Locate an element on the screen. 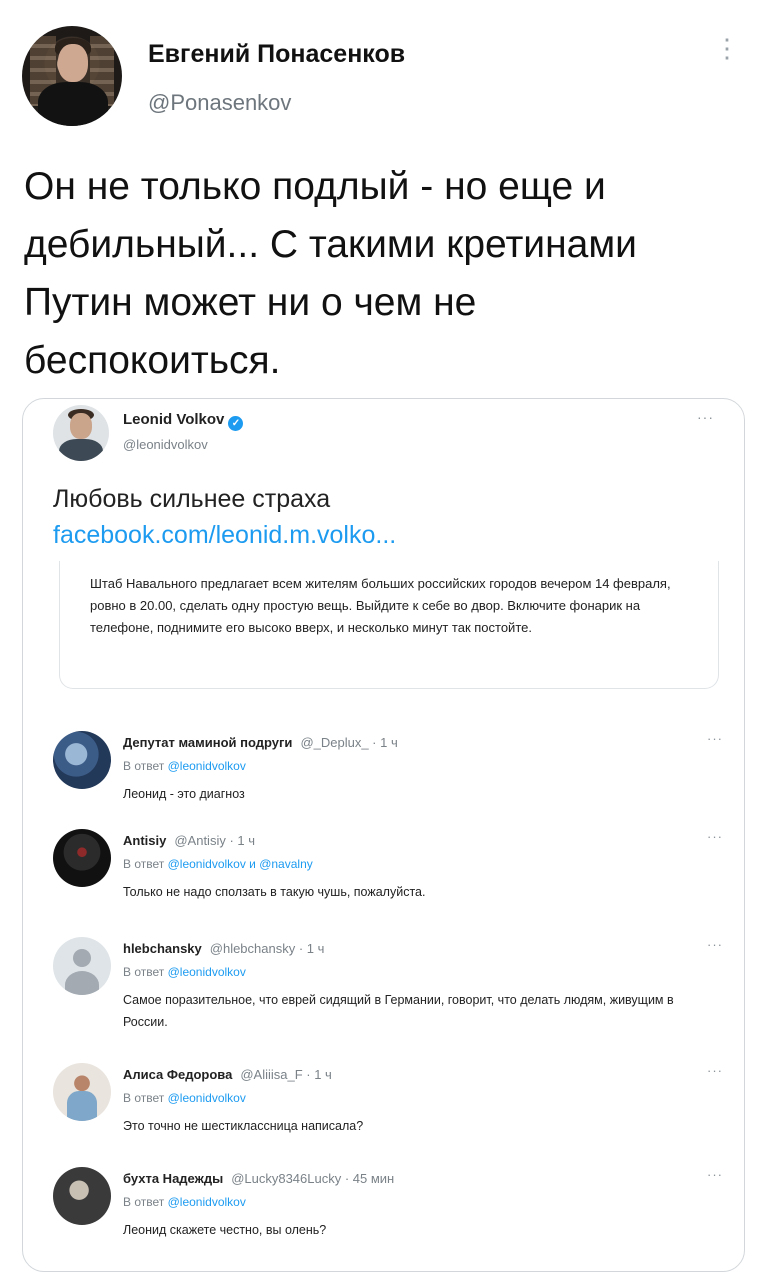 The height and width of the screenshot is (1280, 767). vertical-dots-glyph: ⋮ is located at coordinates (727, 48).